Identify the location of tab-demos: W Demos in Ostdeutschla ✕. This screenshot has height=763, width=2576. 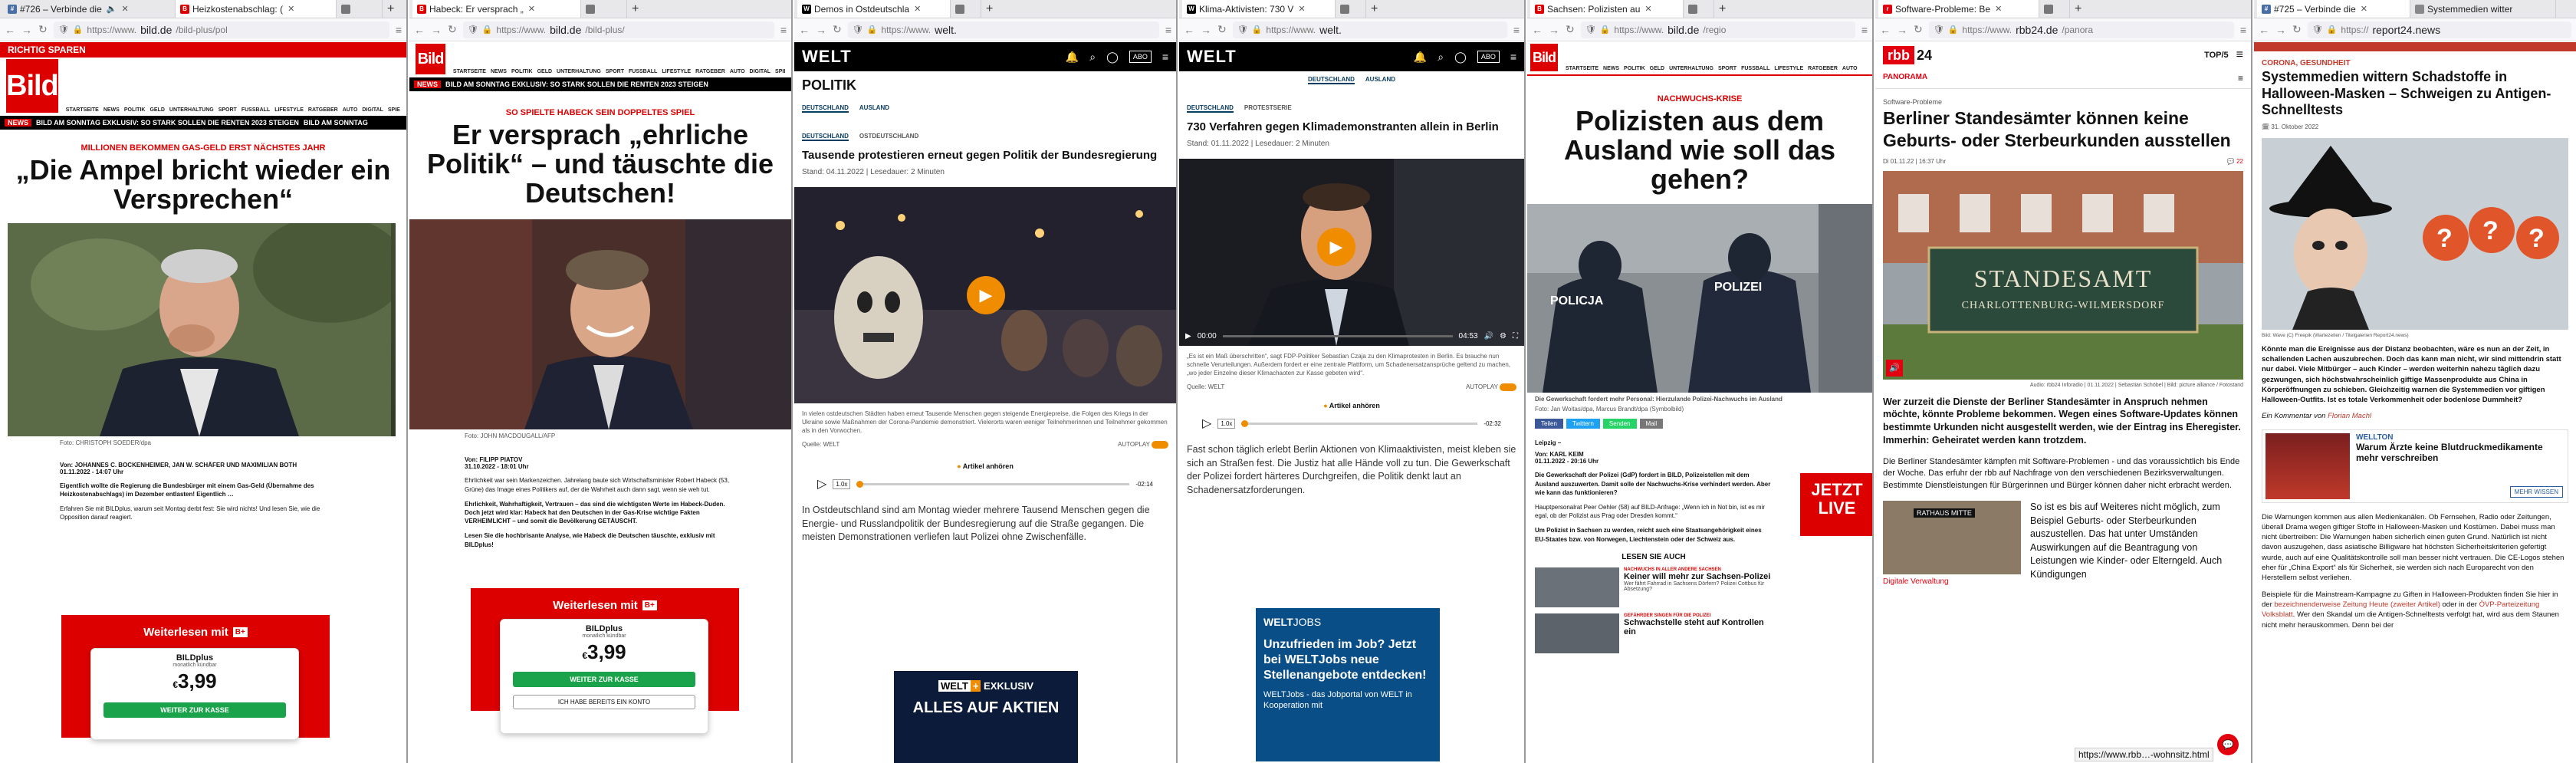
(874, 9).